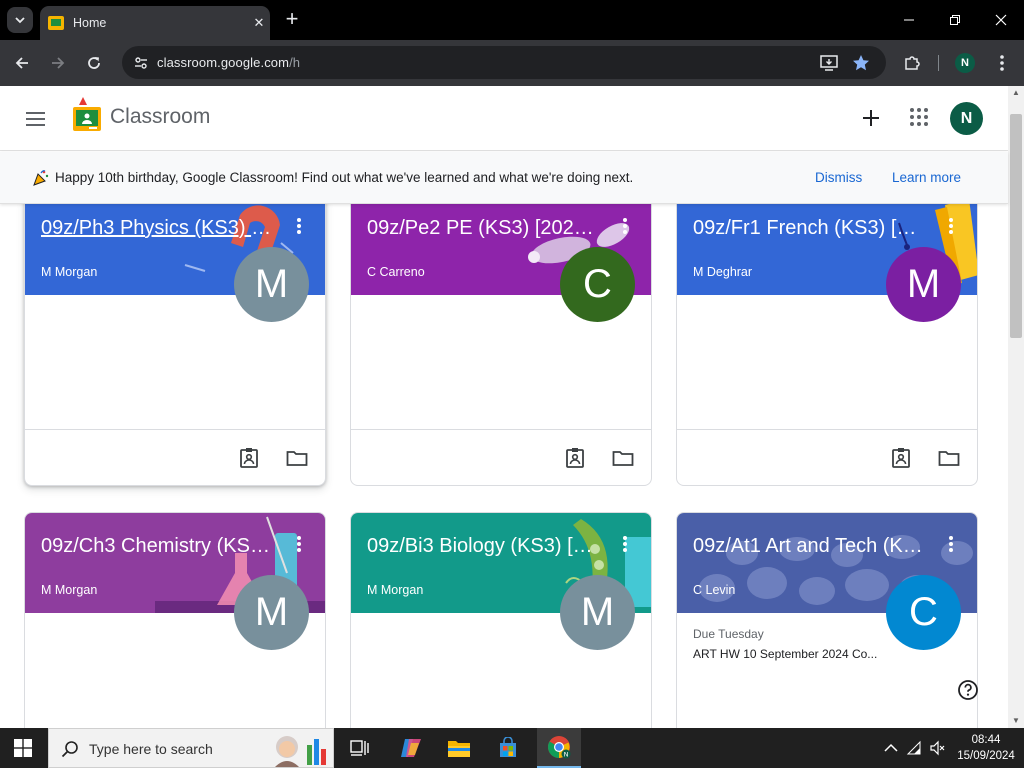  What do you see at coordinates (955, 20) in the screenshot?
I see `restore-button` at bounding box center [955, 20].